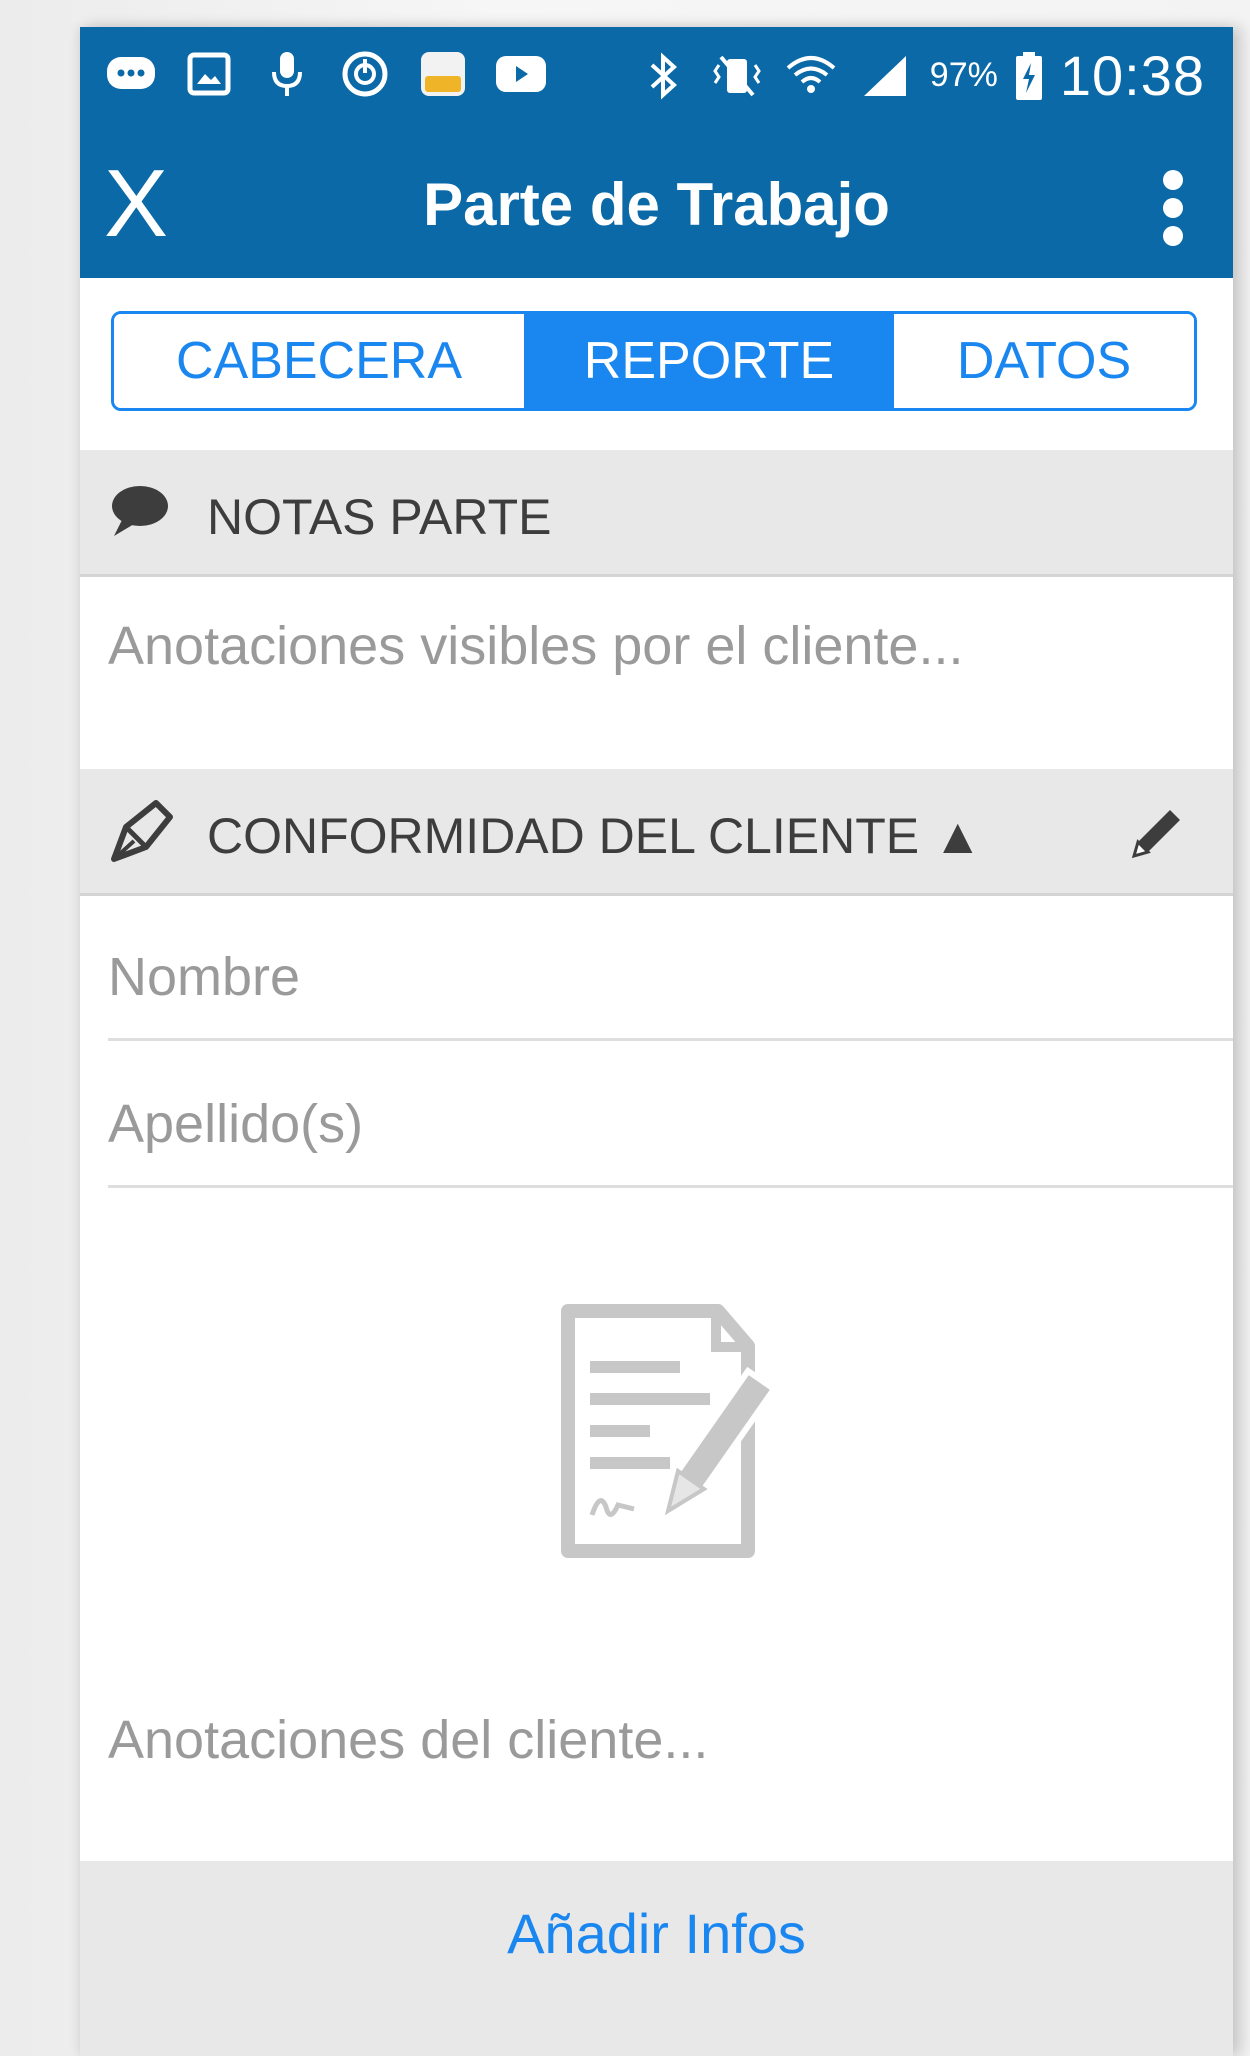 Image resolution: width=1250 pixels, height=2056 pixels. I want to click on battery-charging-icon, so click(1029, 76).